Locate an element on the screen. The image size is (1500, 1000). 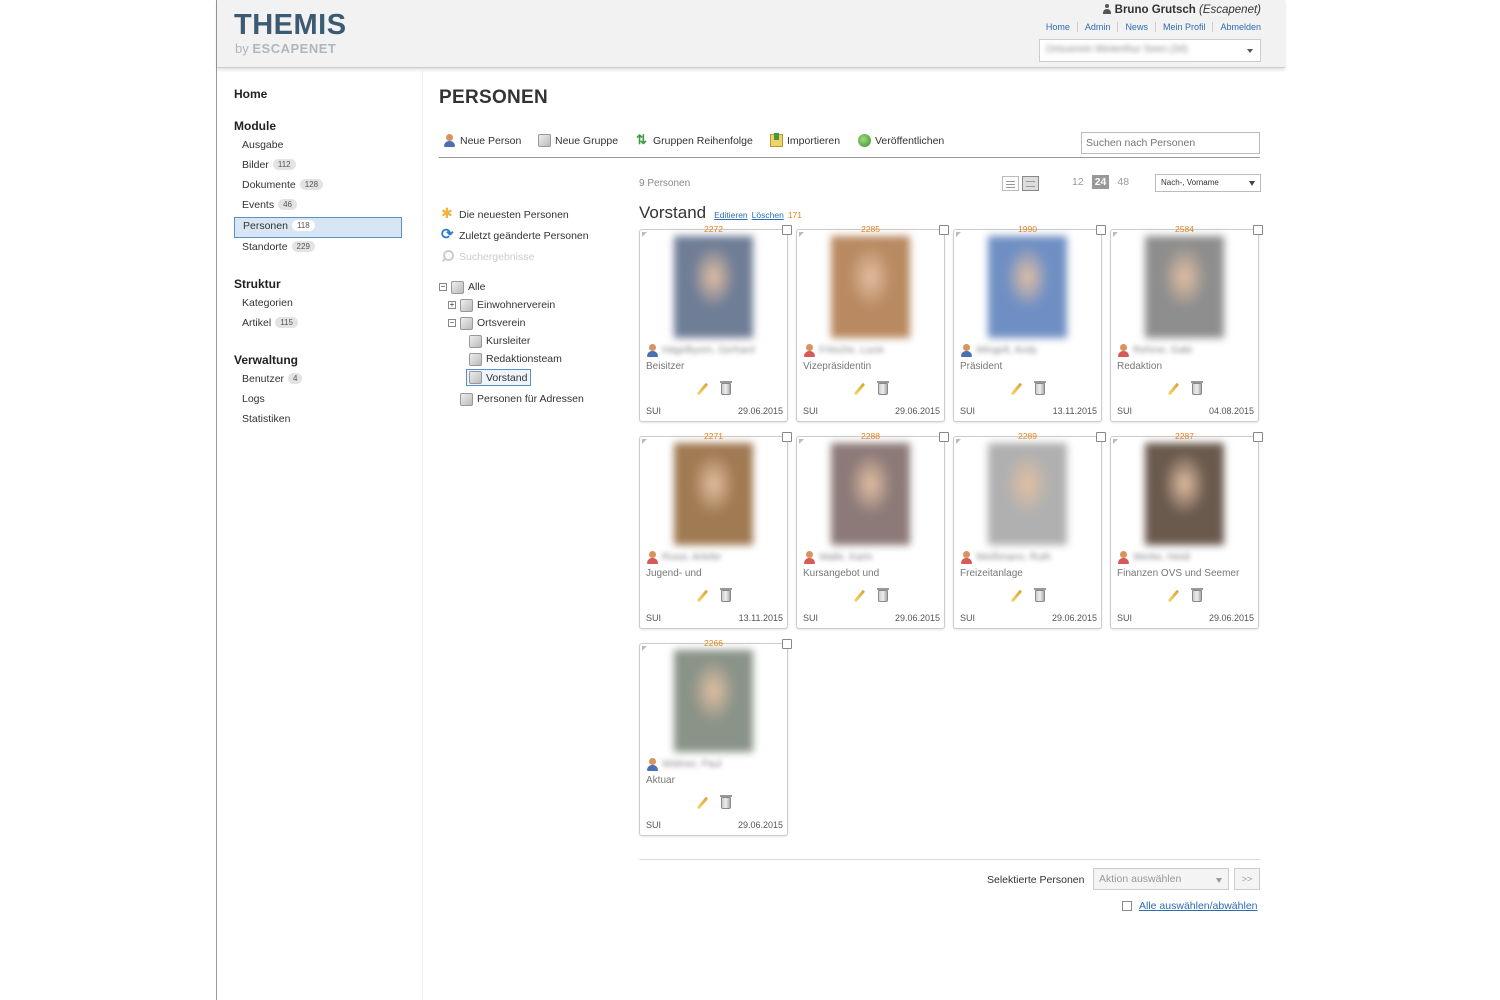
group-order-button: Gruppen Reihenfolge is located at coordinates (694, 140).